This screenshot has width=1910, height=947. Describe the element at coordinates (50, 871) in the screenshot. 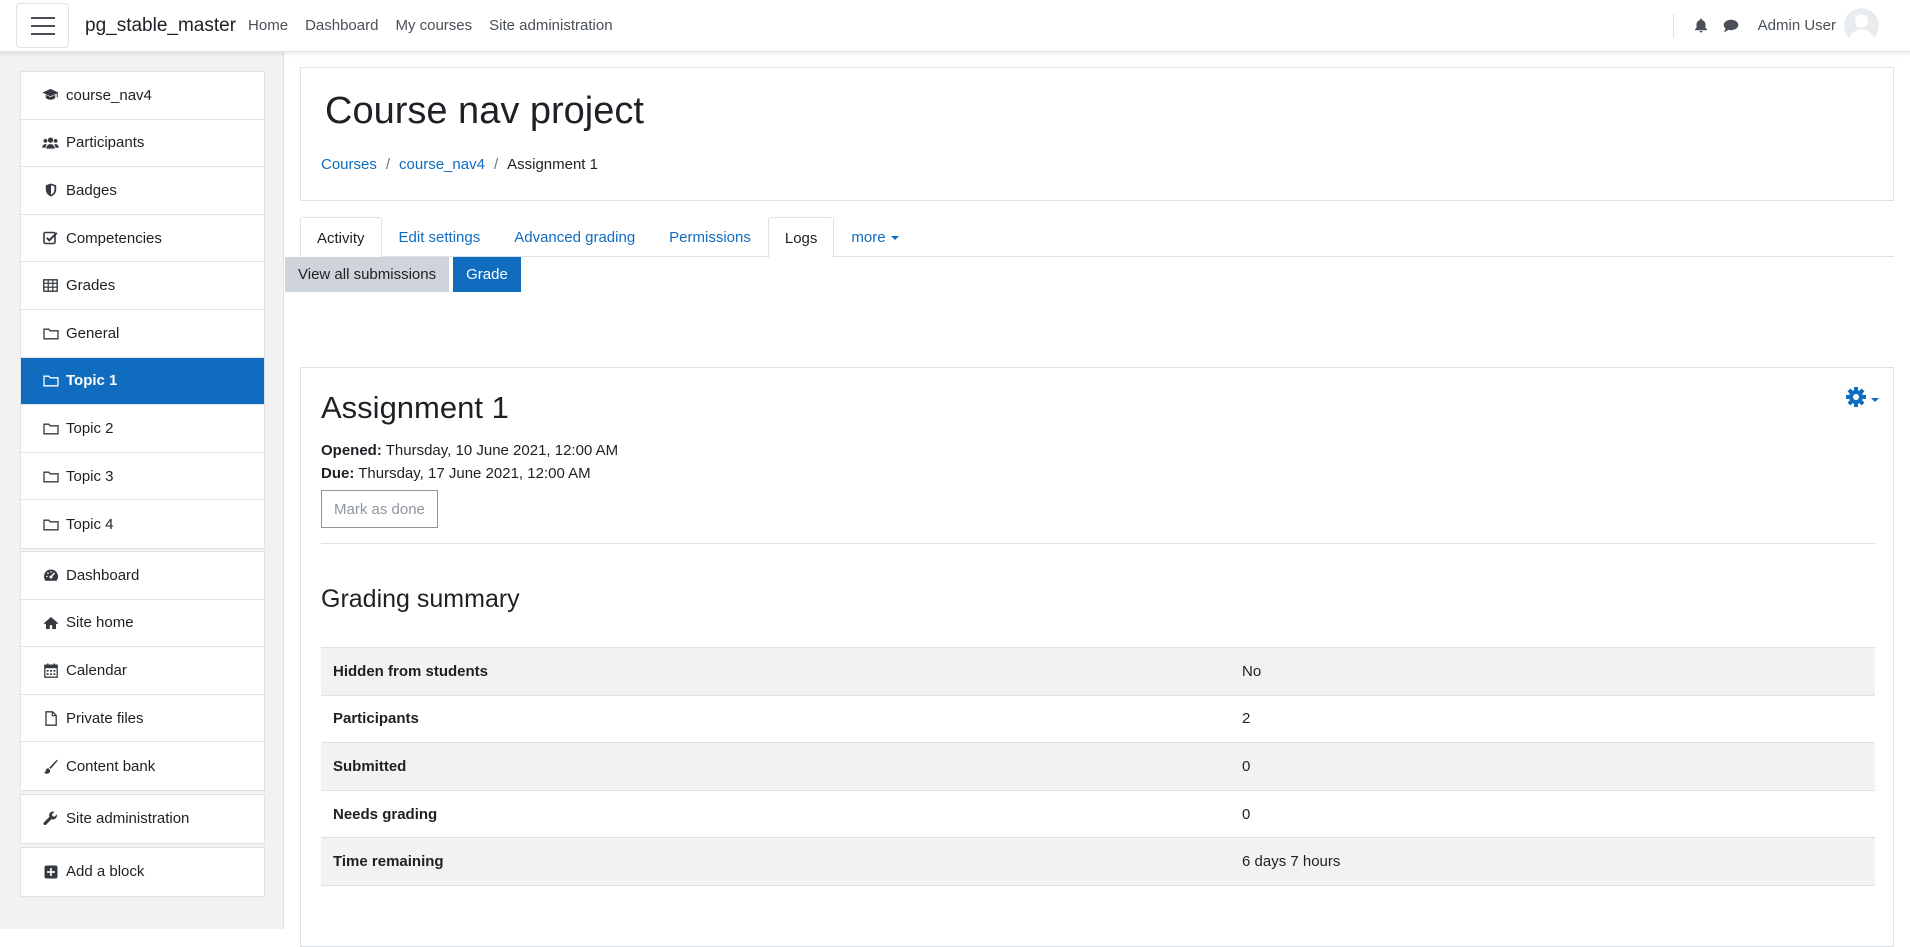

I see `plus-square-icon` at that location.